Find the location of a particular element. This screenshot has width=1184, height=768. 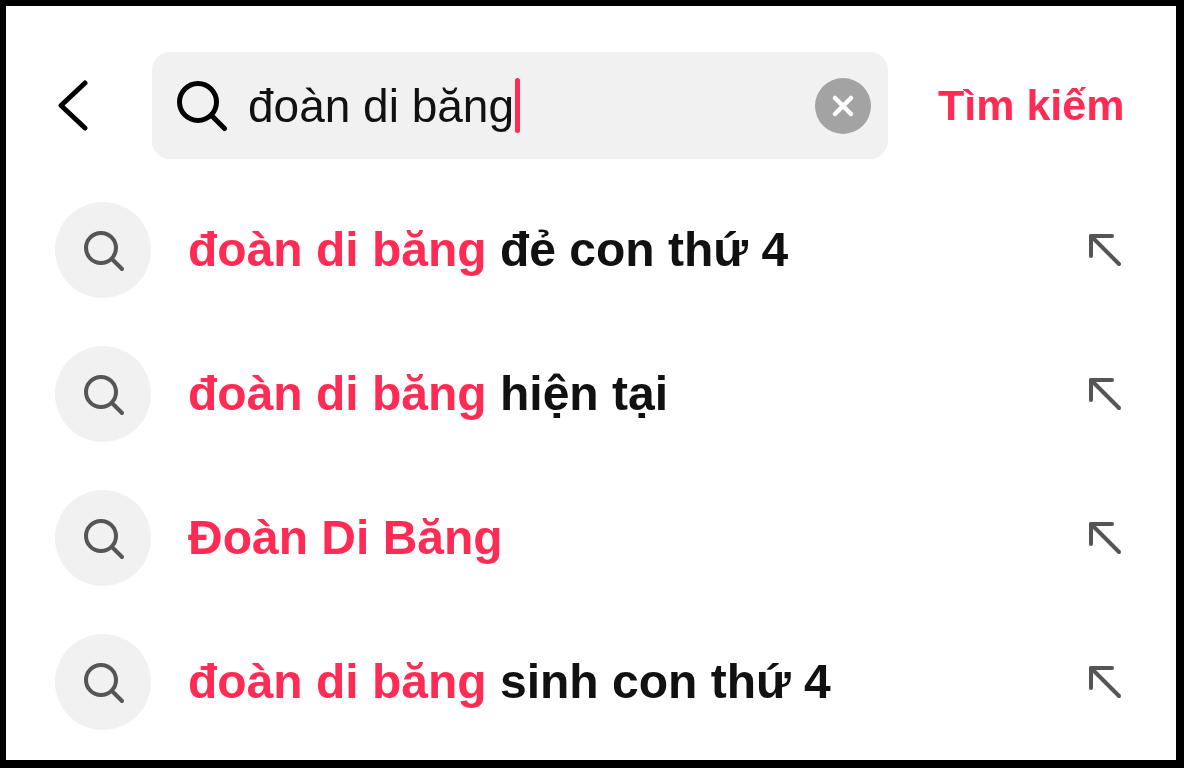

suggestion-text: đoàn di băng sinh con thứ 4 is located at coordinates (509, 682).